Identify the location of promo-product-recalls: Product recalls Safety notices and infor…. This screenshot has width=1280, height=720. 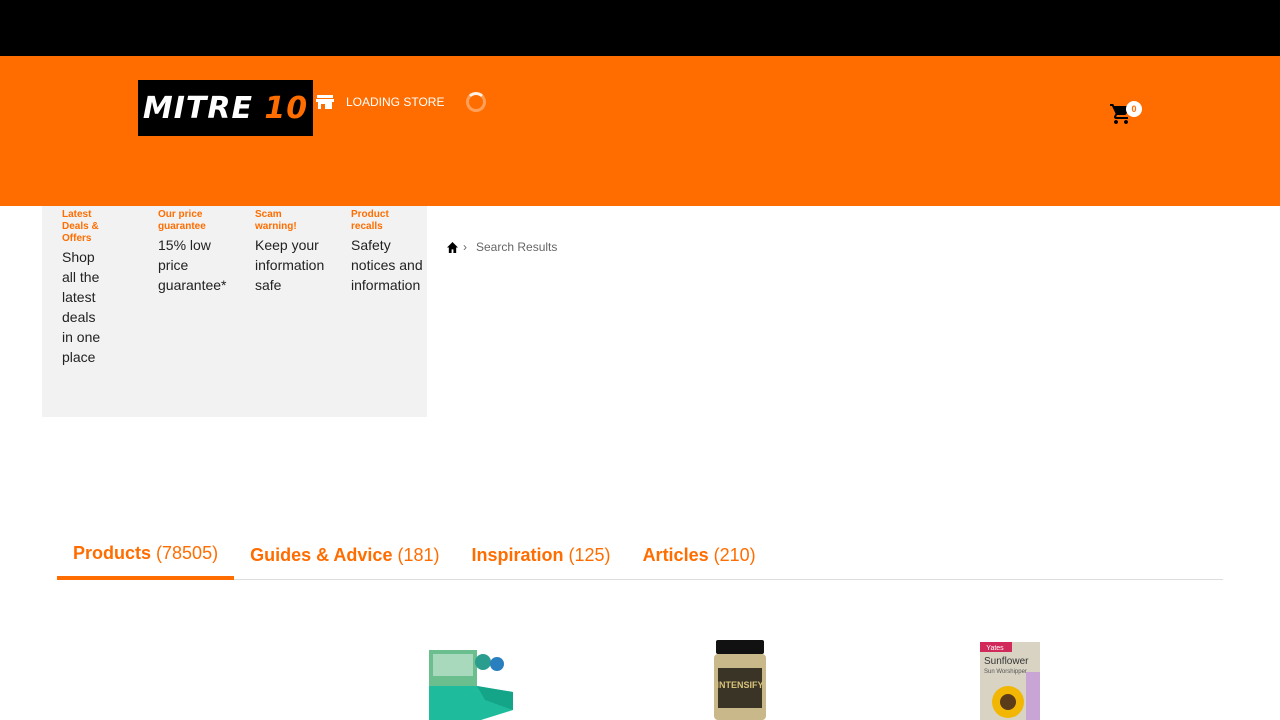
(389, 252).